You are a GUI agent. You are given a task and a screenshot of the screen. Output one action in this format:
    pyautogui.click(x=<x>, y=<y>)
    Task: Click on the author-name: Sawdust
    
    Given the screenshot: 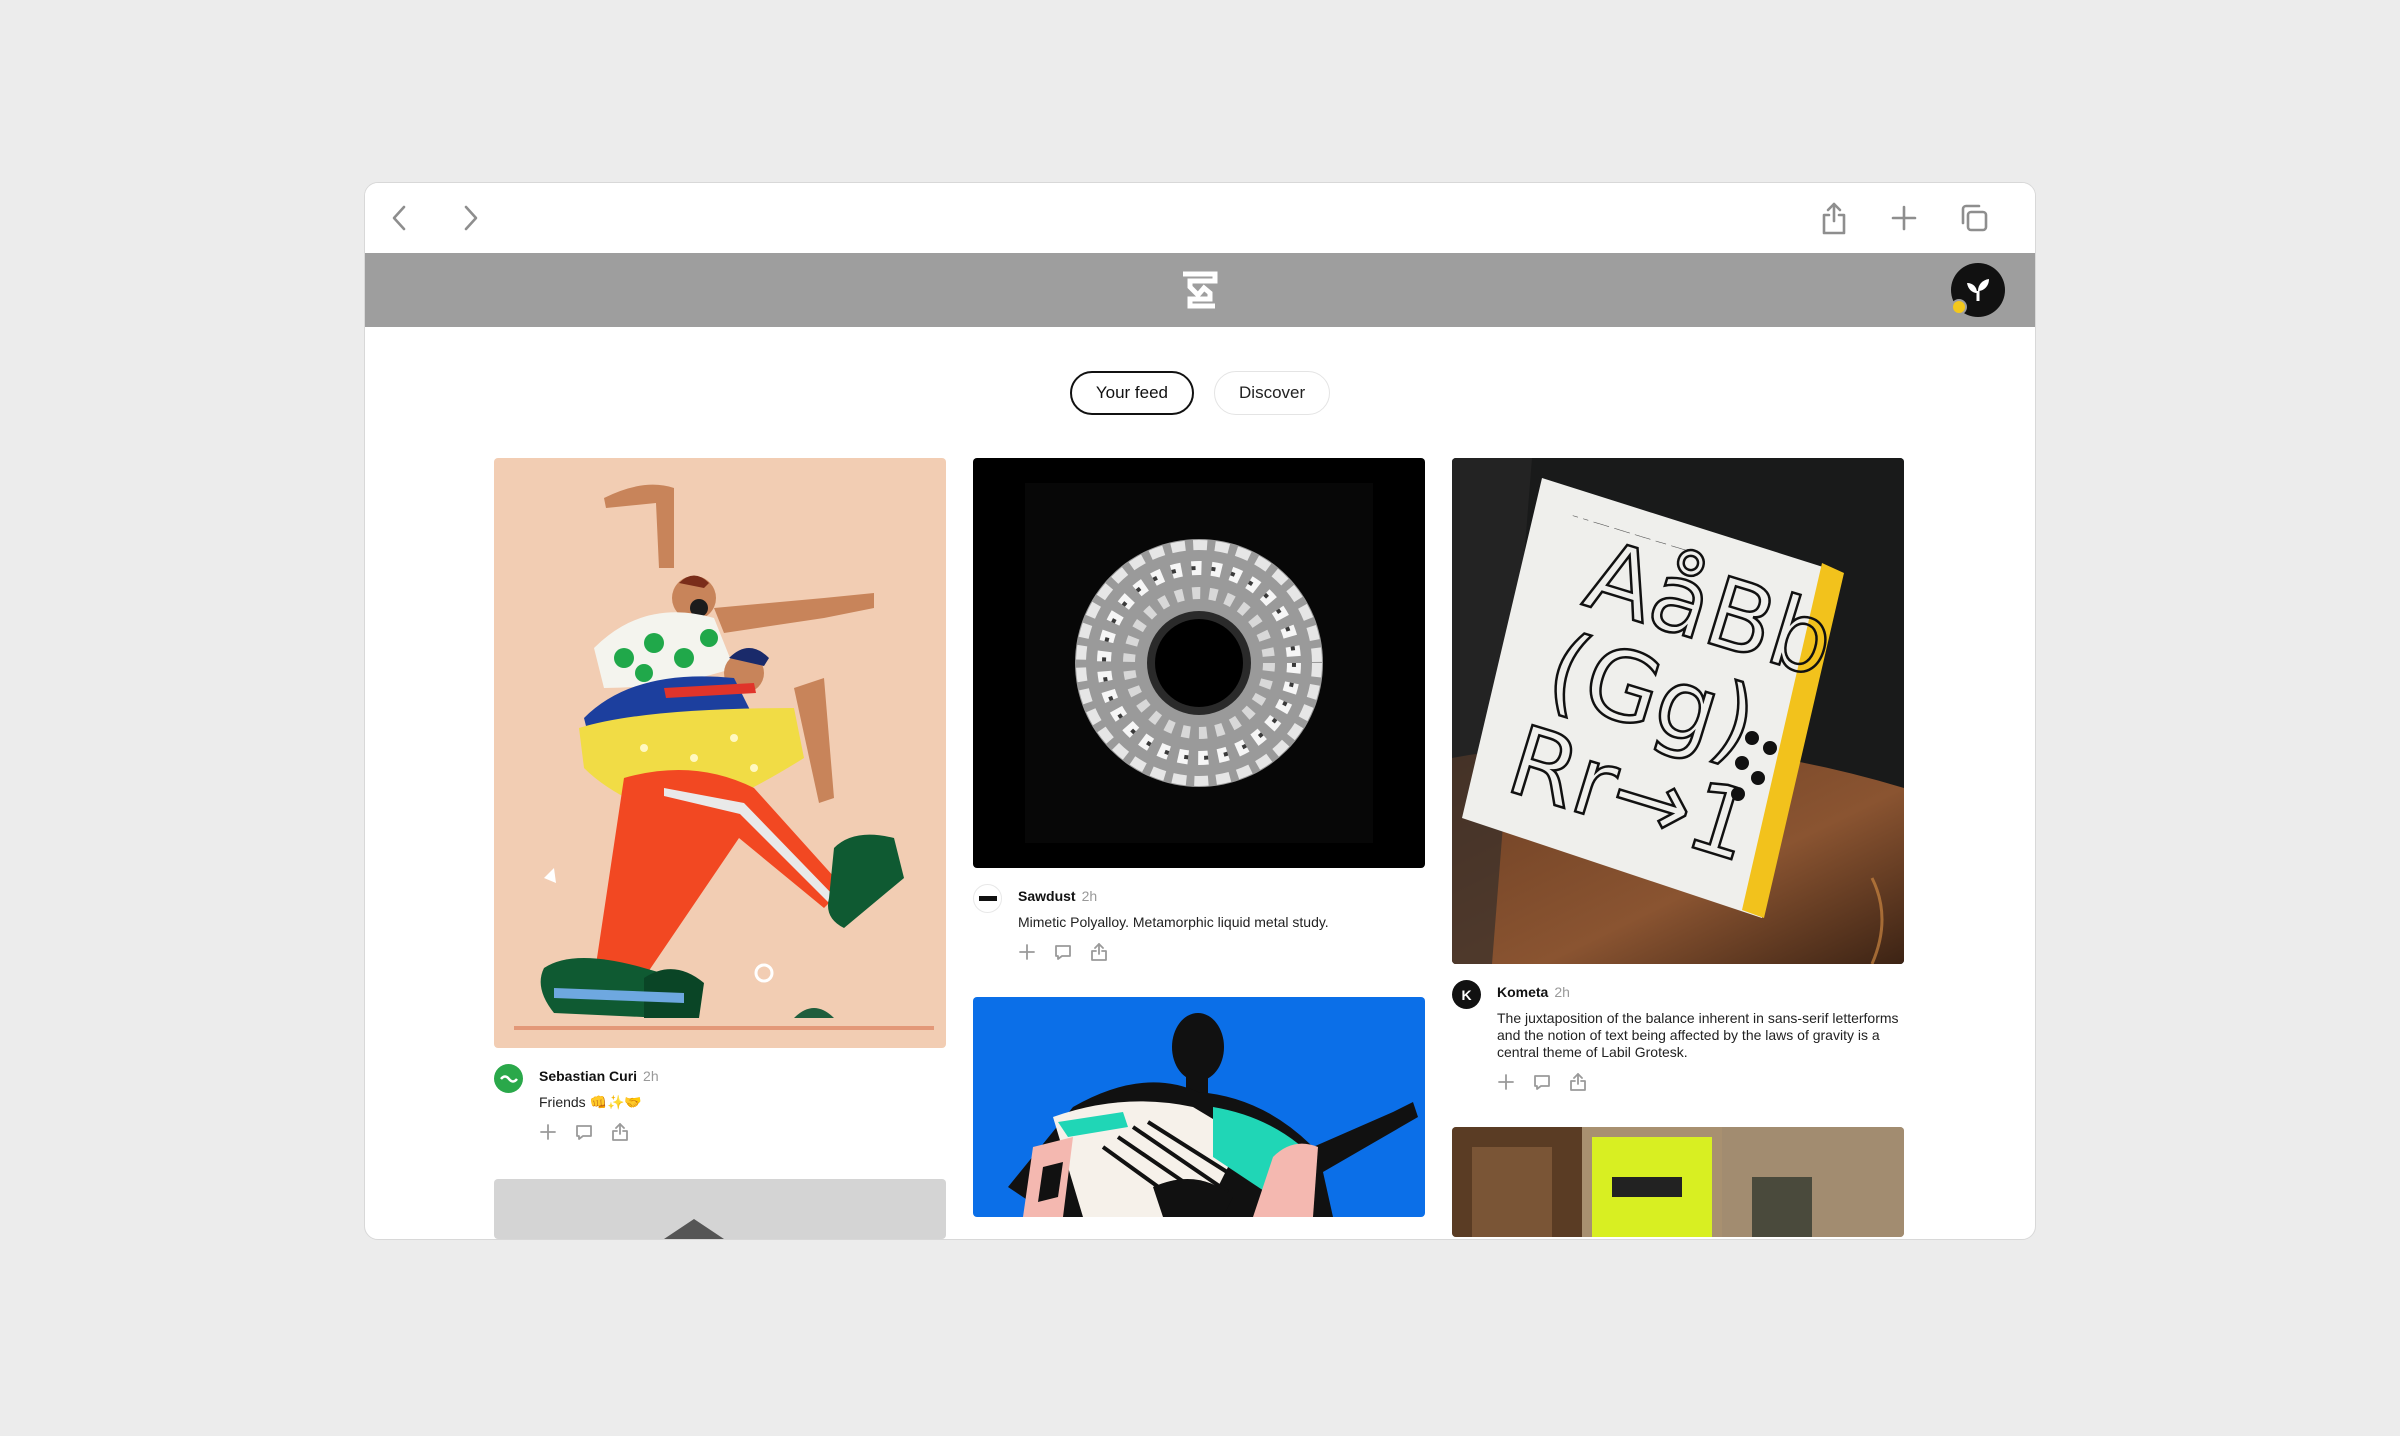 What is the action you would take?
    pyautogui.click(x=1047, y=896)
    